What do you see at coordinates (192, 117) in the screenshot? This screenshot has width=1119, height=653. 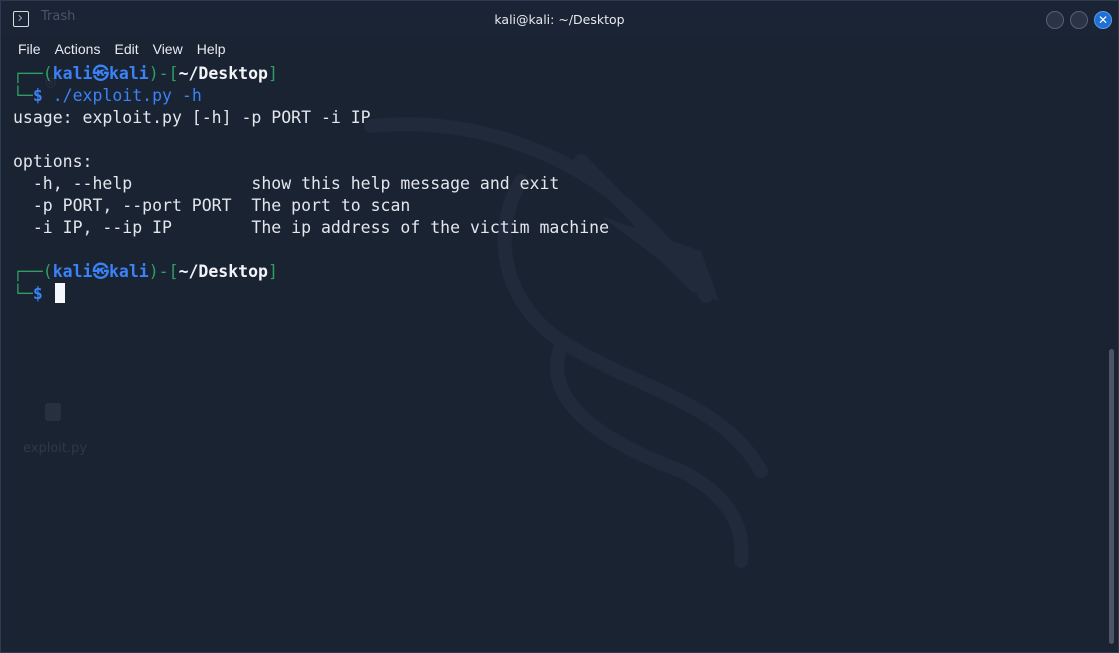 I see `output-line: usage: exploit.py [-h] -p PORT -i IP` at bounding box center [192, 117].